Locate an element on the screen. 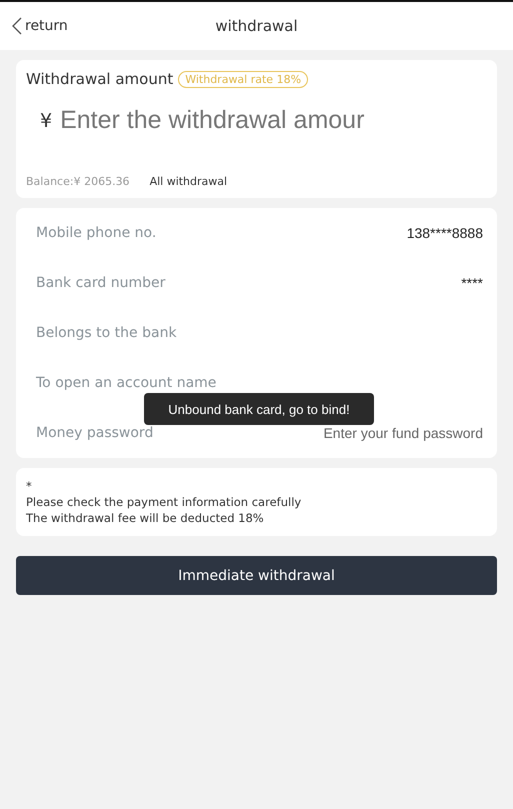  field-label: Mobile phone no. is located at coordinates (96, 233).